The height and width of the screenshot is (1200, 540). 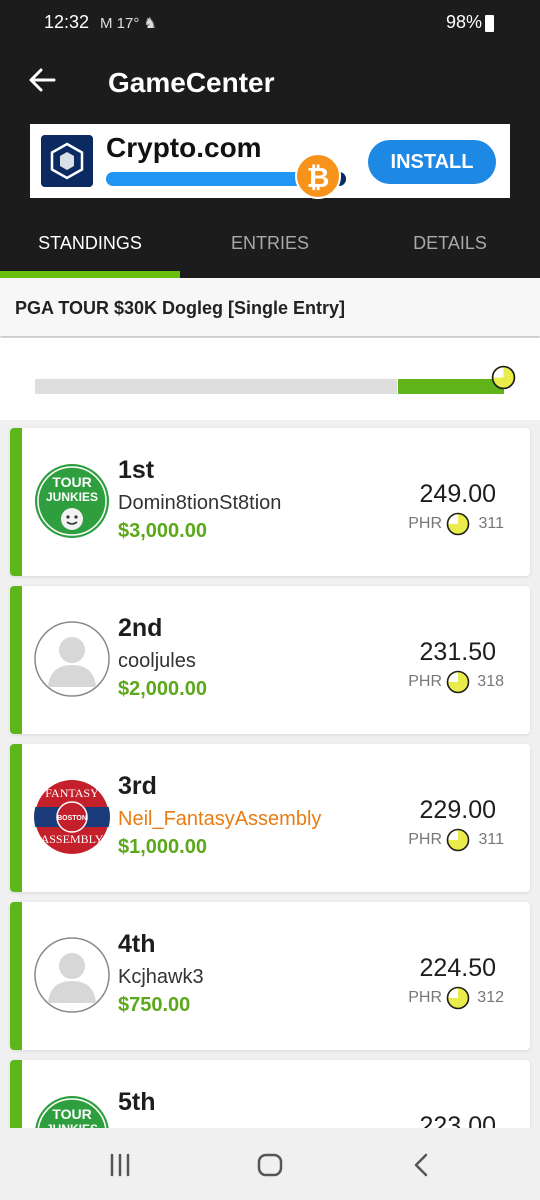 I want to click on prize-amount: $3,000.00, so click(x=162, y=531).